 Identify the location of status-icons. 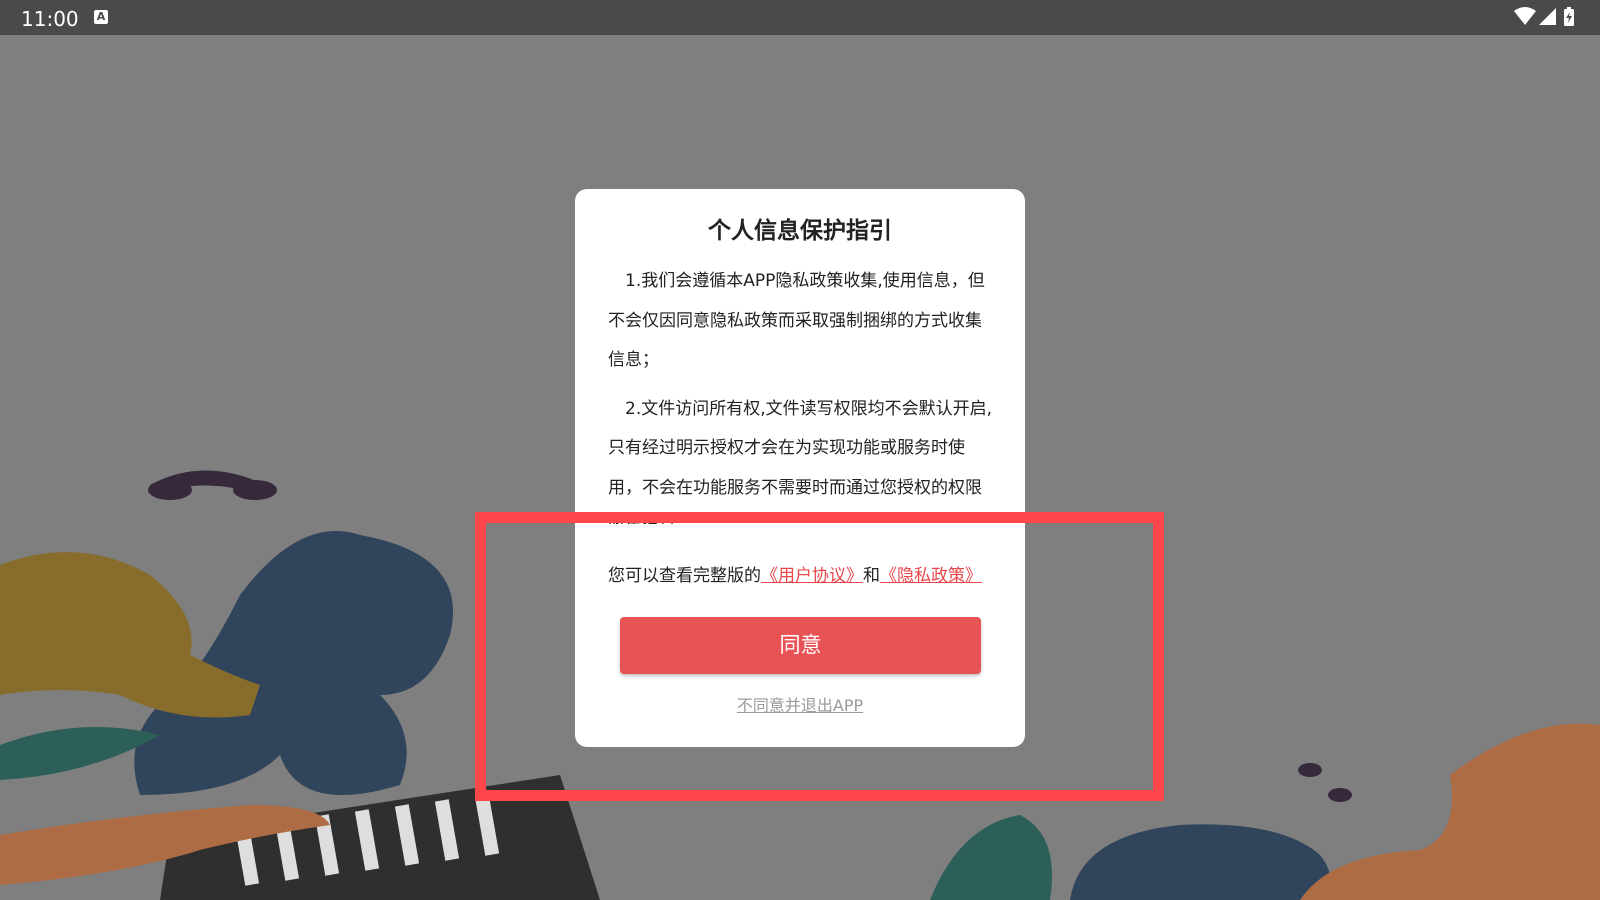
(1547, 17).